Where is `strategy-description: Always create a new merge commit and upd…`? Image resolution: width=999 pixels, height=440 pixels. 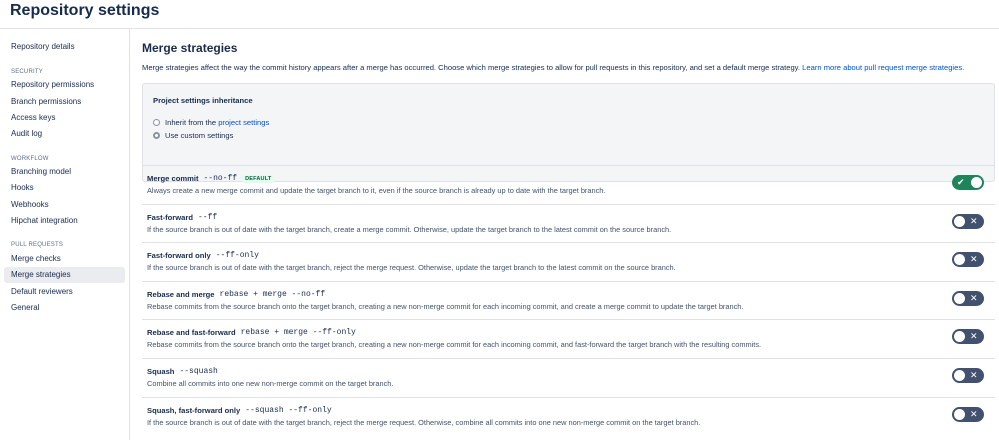 strategy-description: Always create a new merge commit and upd… is located at coordinates (376, 190).